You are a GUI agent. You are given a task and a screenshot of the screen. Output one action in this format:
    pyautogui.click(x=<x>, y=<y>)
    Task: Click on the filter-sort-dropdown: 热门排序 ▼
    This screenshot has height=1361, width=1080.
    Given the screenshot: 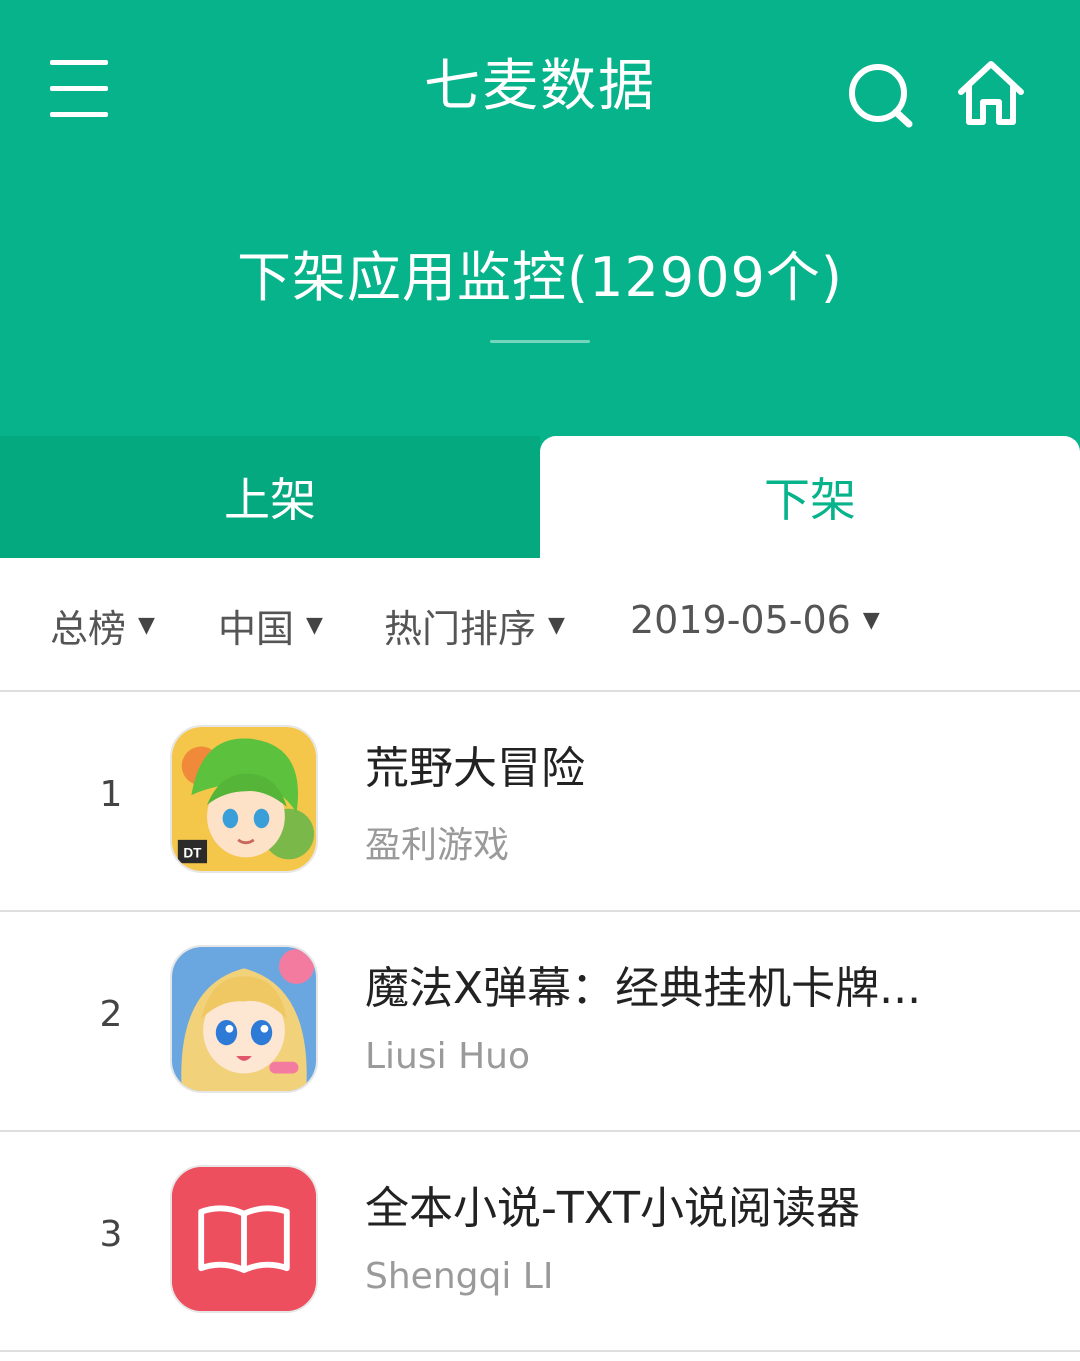 What is the action you would take?
    pyautogui.click(x=474, y=625)
    